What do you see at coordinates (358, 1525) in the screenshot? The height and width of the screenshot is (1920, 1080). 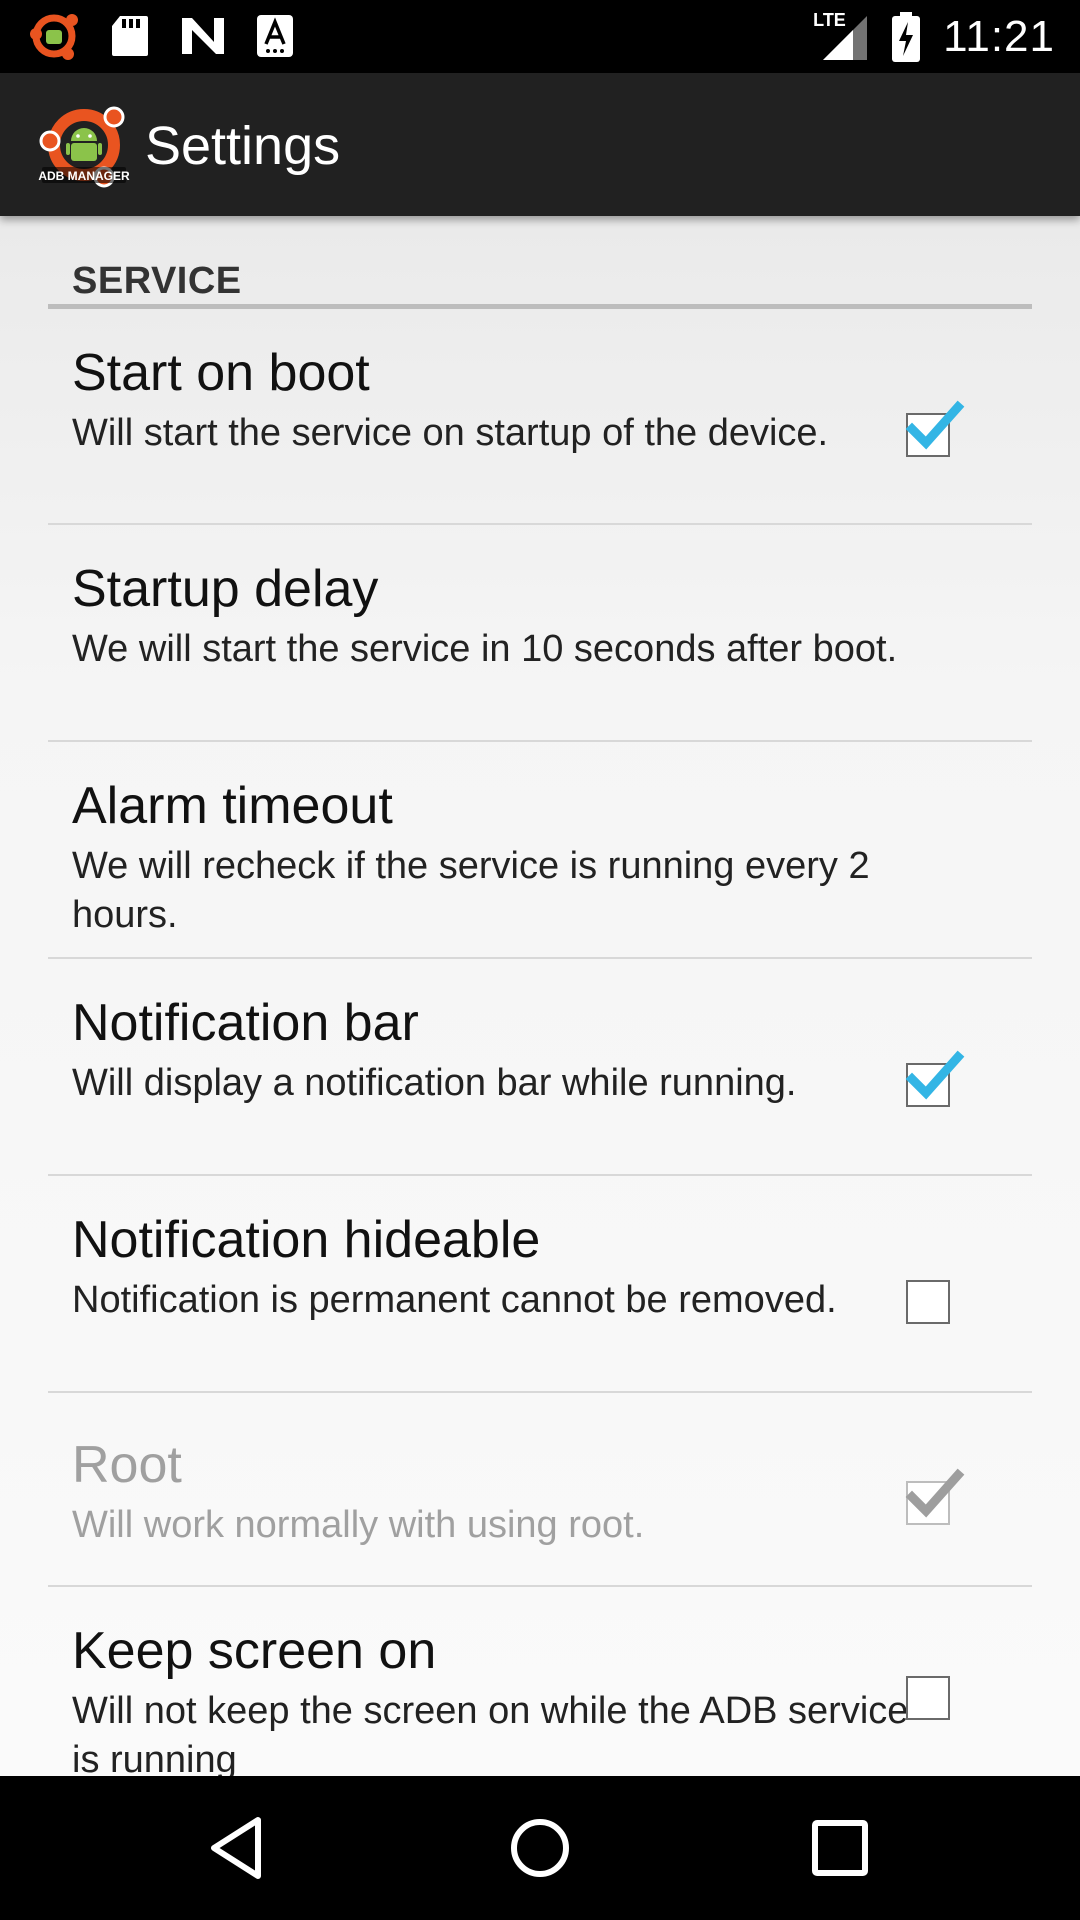 I see `pref-summary: Will work normally with using root.` at bounding box center [358, 1525].